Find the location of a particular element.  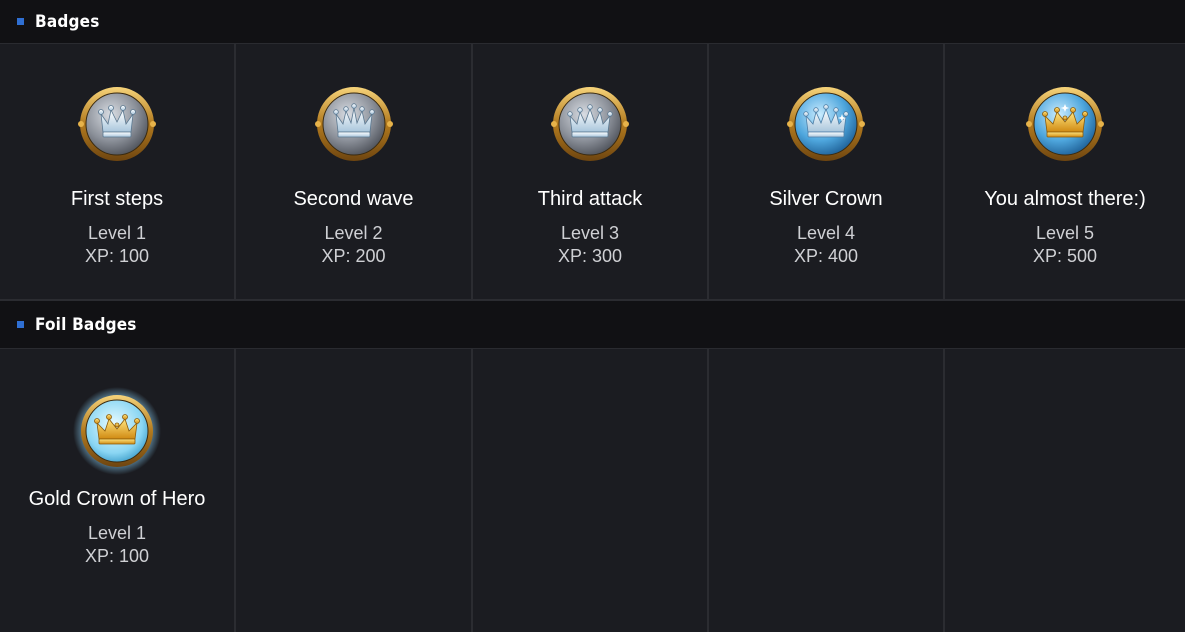

badge-card: Third attack Level 3 XP: 300 is located at coordinates (591, 172).